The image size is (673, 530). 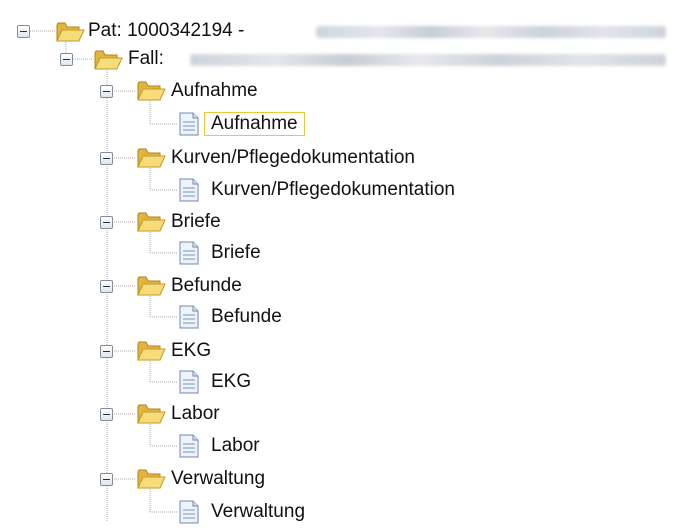 What do you see at coordinates (428, 60) in the screenshot?
I see `redacted-case-info` at bounding box center [428, 60].